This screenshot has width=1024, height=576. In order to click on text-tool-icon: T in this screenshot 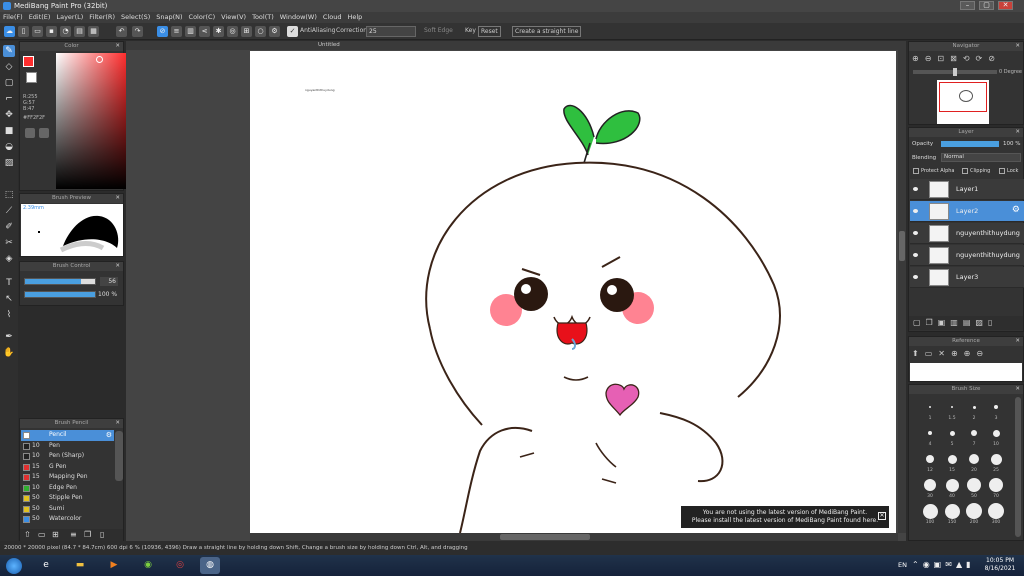, I will do `click(9, 283)`.